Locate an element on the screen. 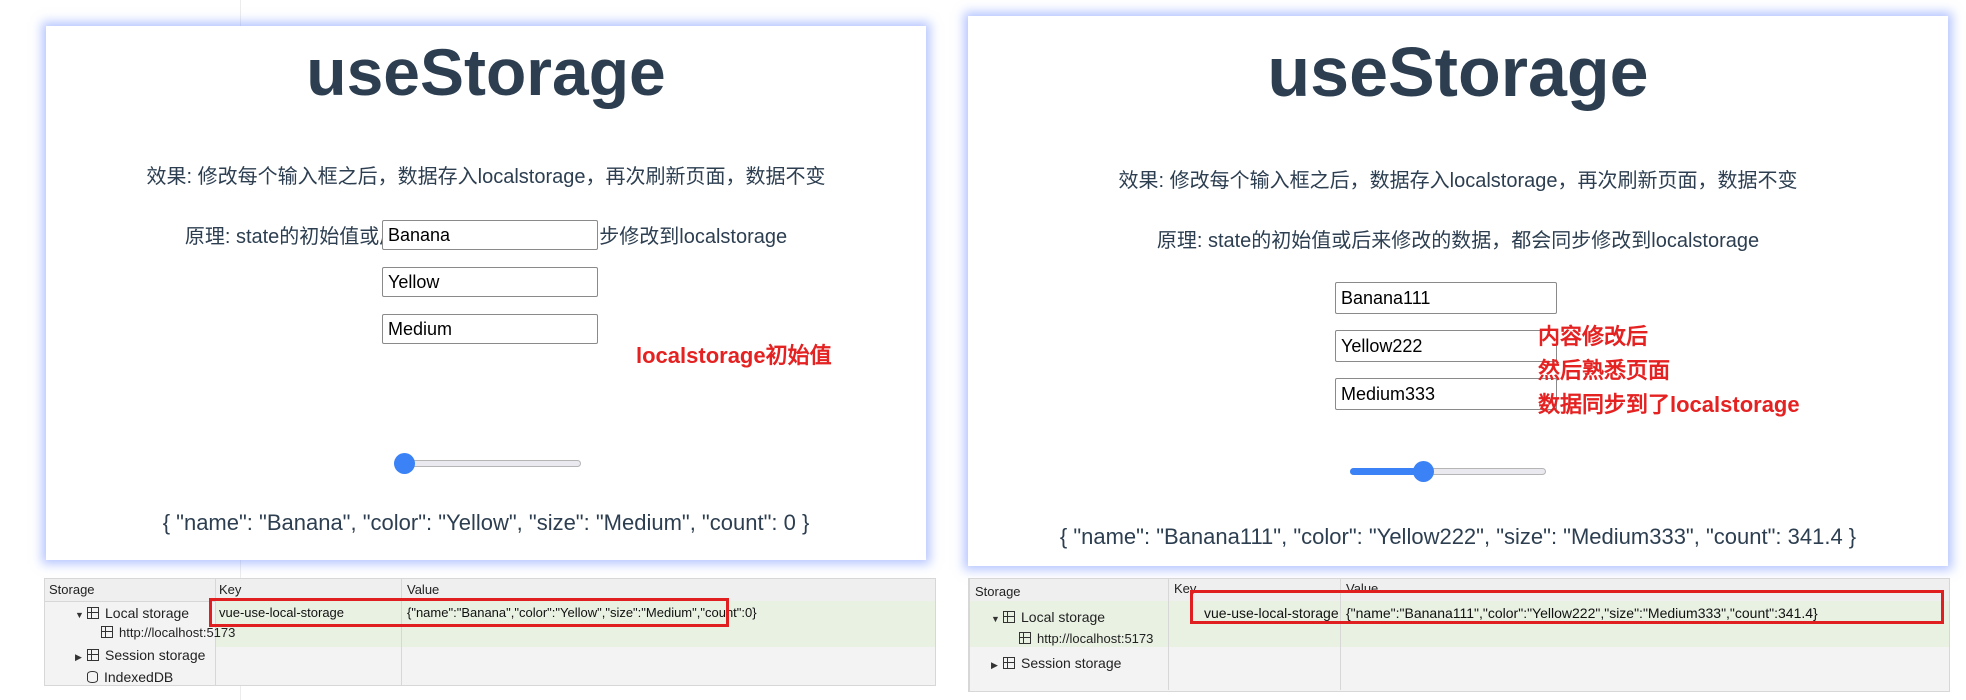  annotation-line: 然后熟悉页面 is located at coordinates (1604, 370).